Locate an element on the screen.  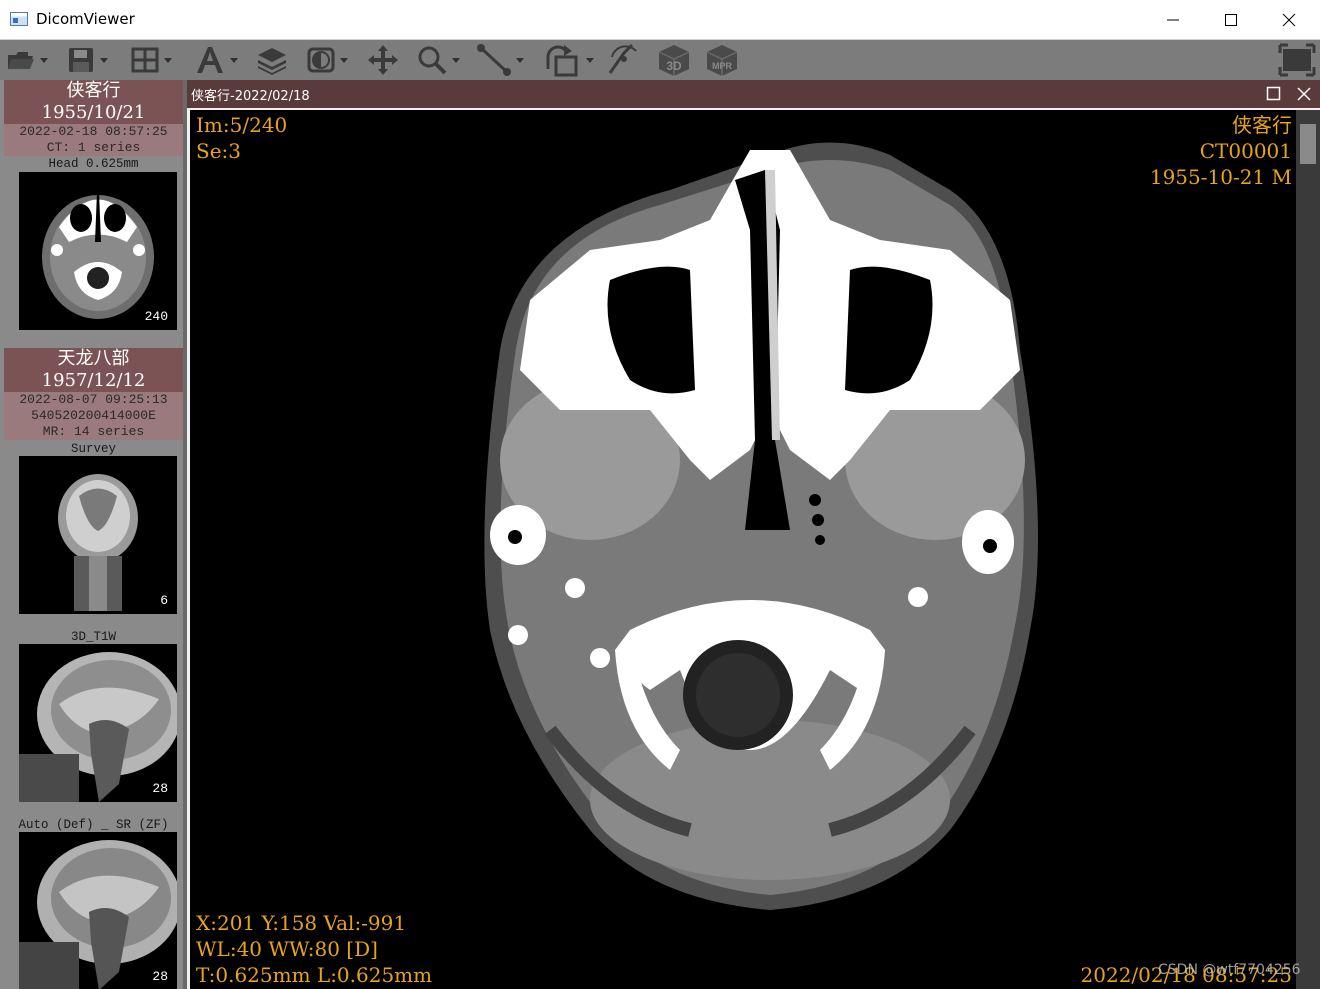
cine-icon is located at coordinates (622, 58).